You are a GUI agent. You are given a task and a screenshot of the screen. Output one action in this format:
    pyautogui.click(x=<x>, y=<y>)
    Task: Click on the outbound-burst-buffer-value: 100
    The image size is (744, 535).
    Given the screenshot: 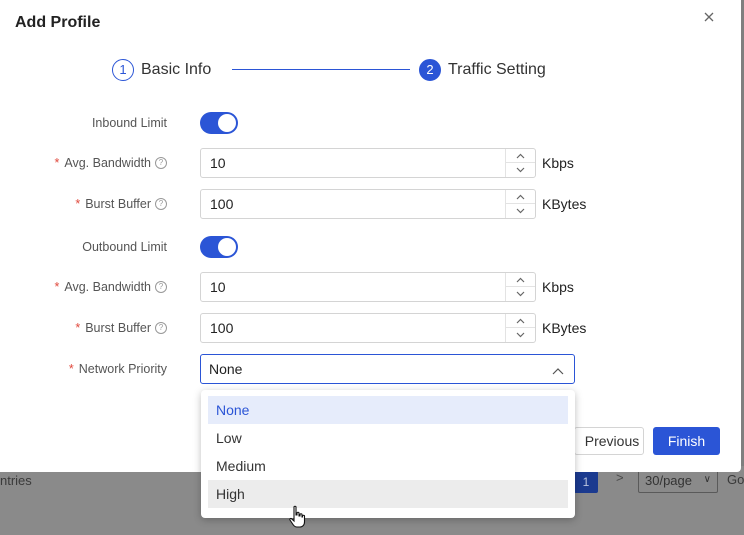 What is the action you would take?
    pyautogui.click(x=222, y=328)
    